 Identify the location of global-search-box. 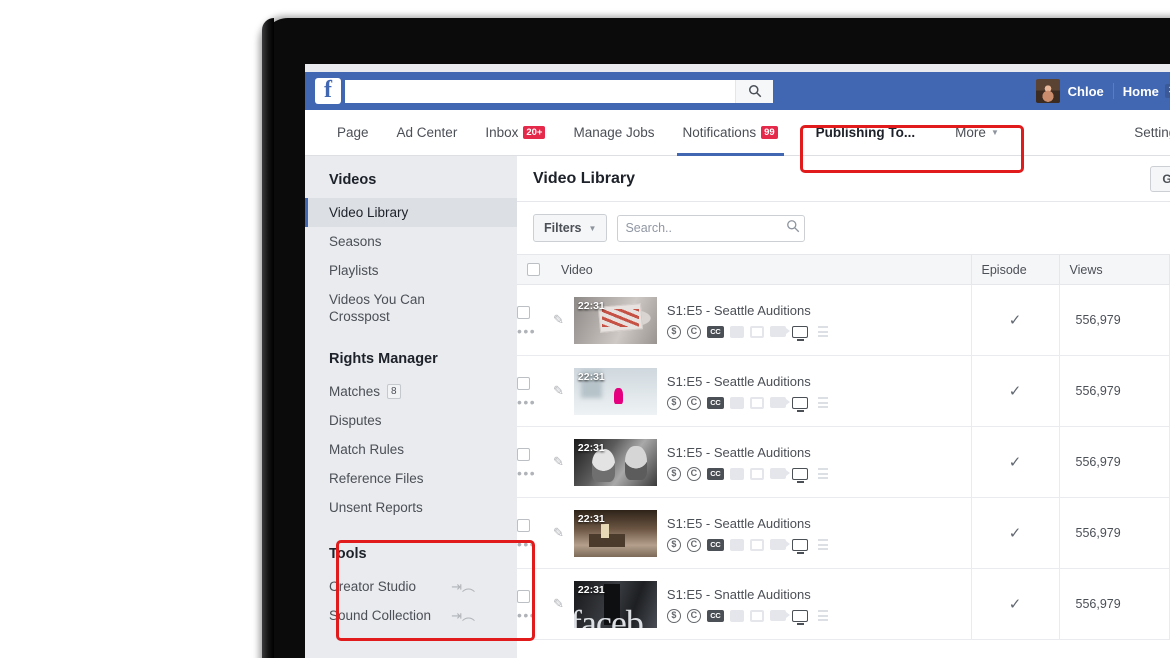
(559, 91).